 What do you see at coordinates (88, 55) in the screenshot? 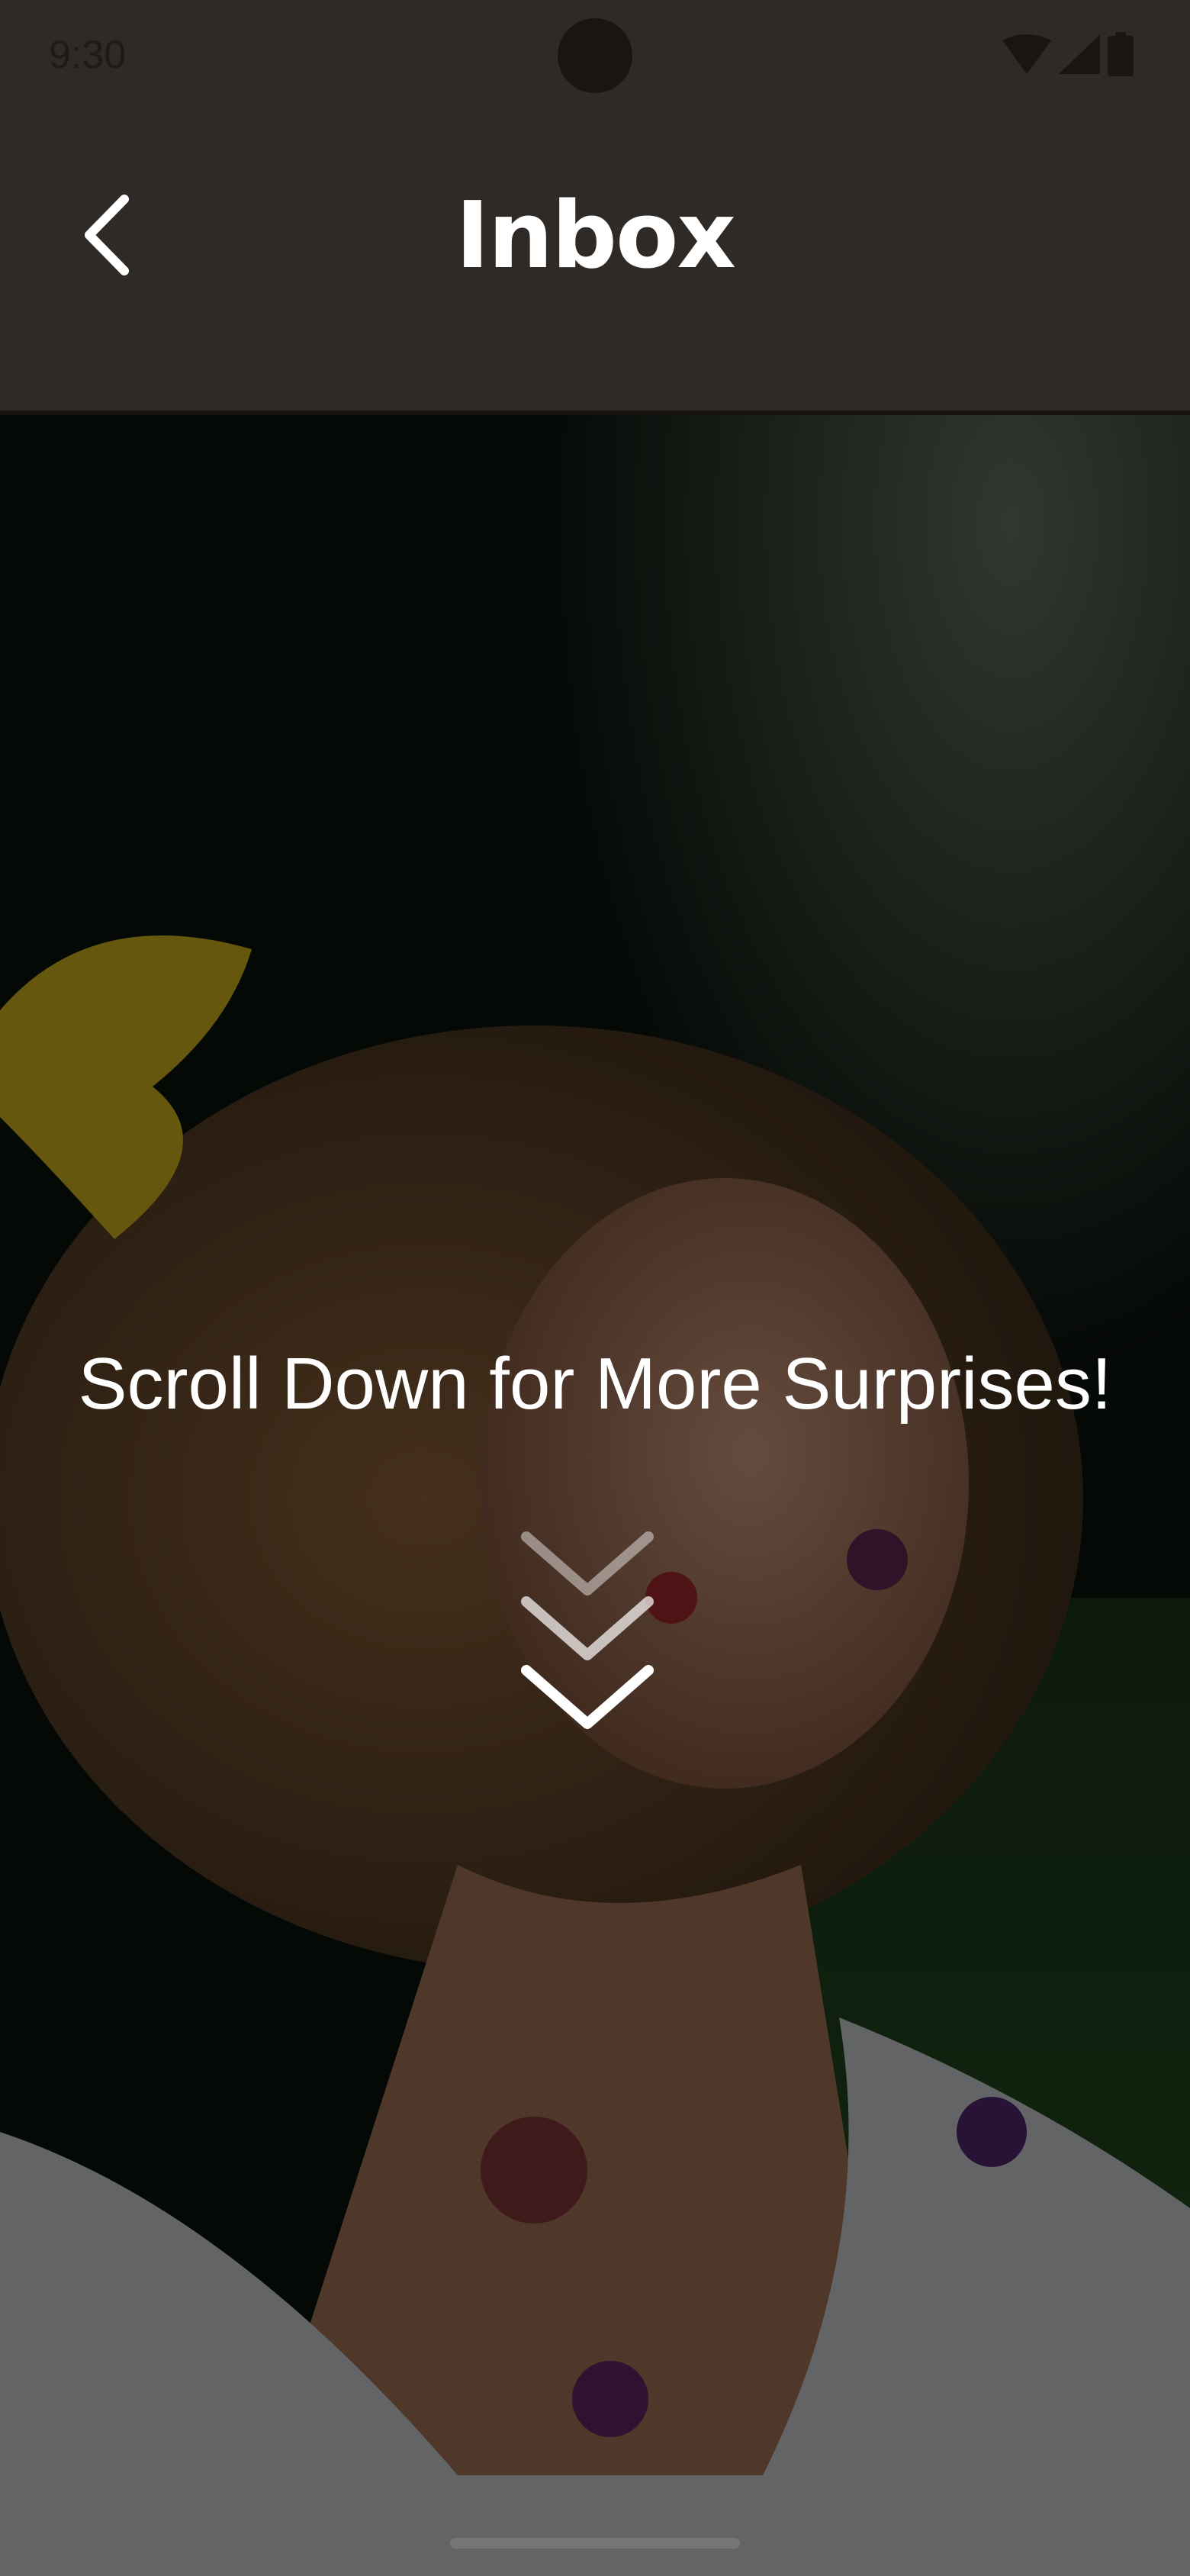
I see `status-time: 9:30` at bounding box center [88, 55].